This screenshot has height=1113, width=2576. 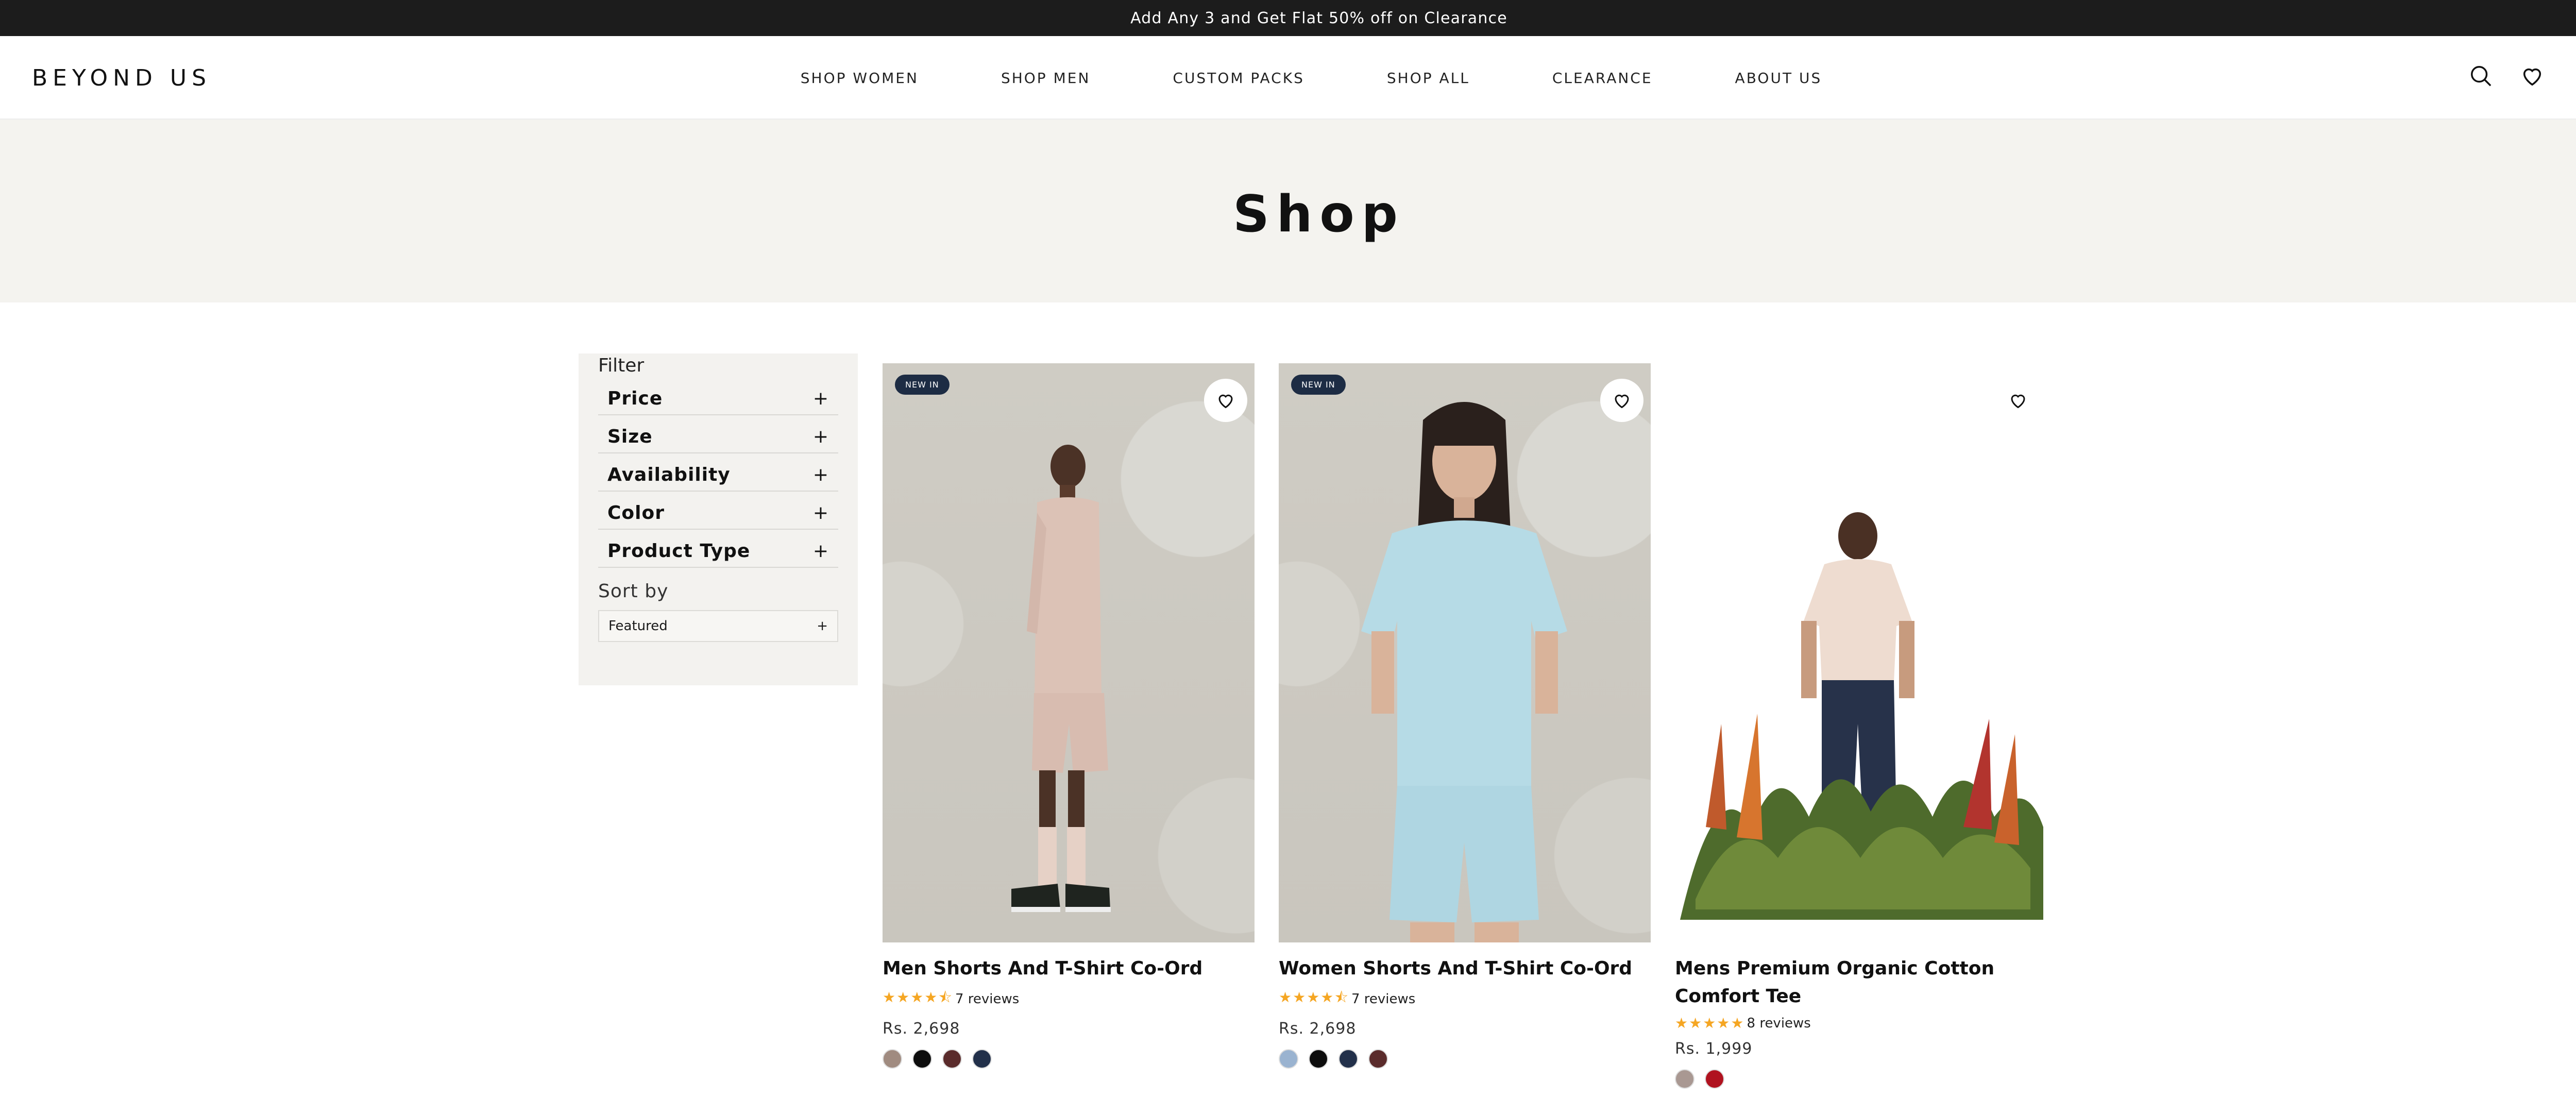 I want to click on filter-size: Size +, so click(x=718, y=434).